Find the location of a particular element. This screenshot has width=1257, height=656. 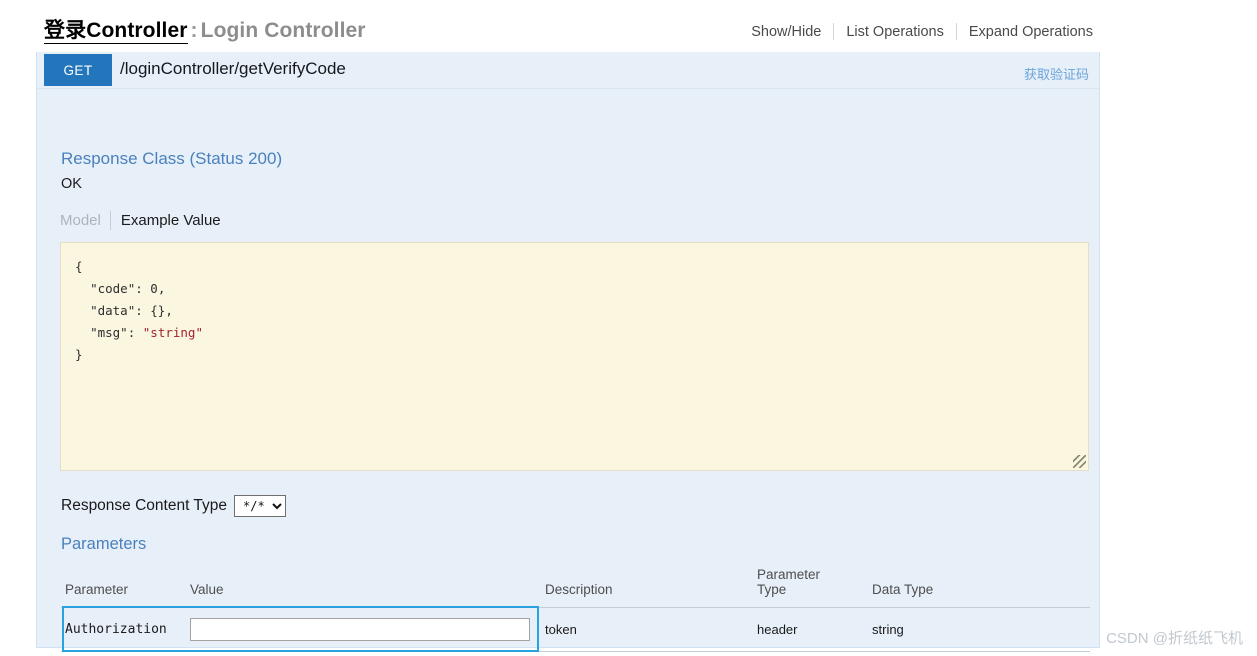

cell-description: token is located at coordinates (647, 629).